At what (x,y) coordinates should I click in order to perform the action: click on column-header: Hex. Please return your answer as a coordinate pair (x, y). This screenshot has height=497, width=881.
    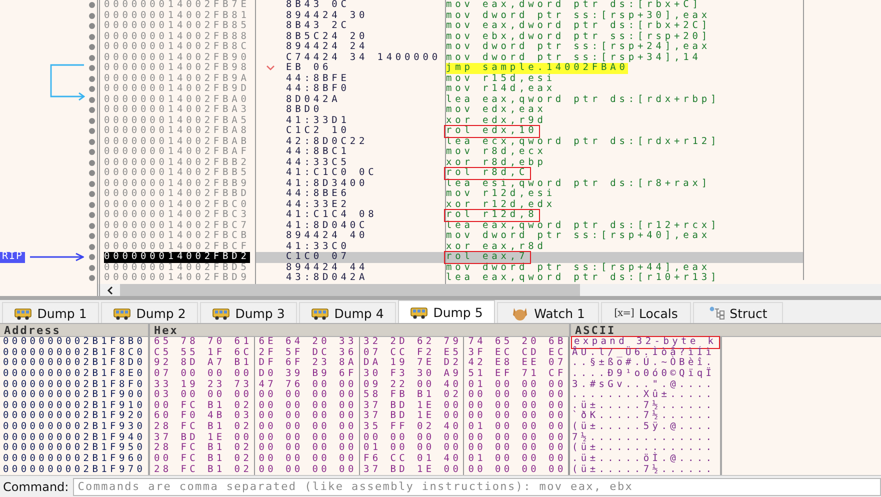
    Looking at the image, I should click on (358, 330).